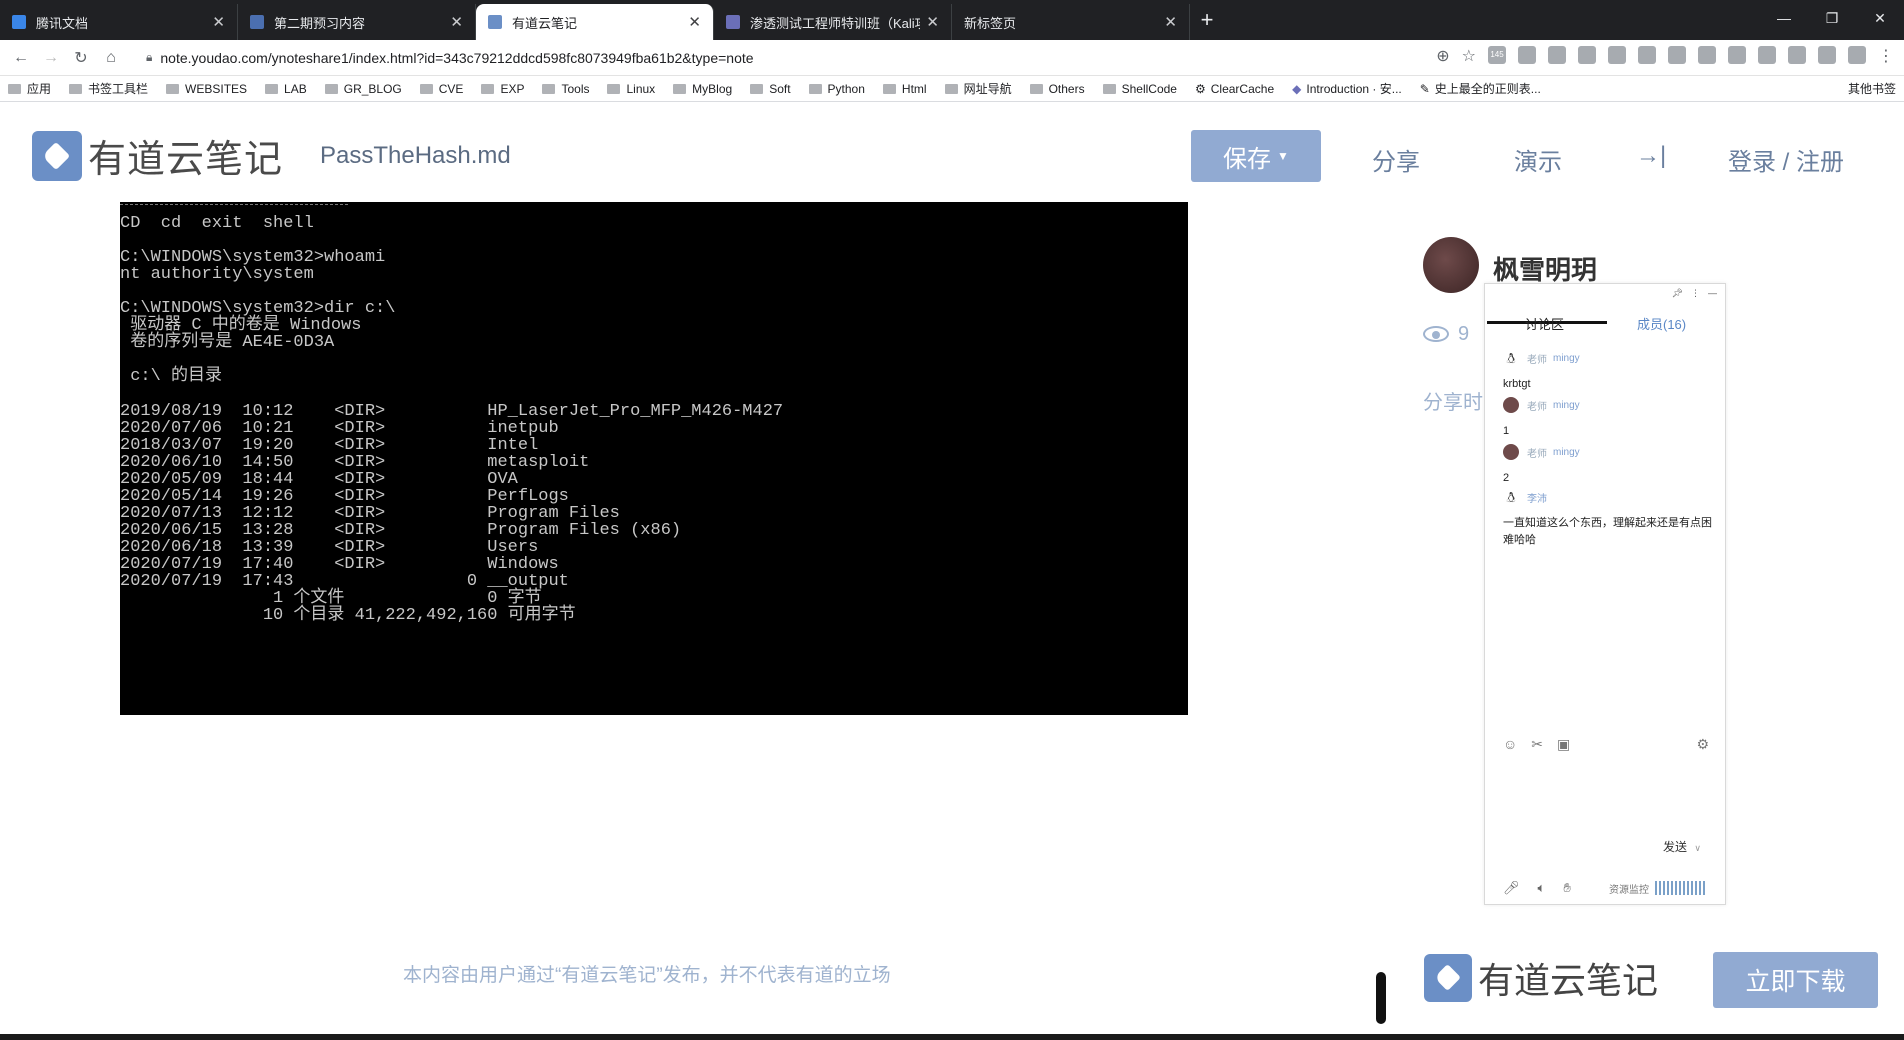  What do you see at coordinates (1677, 293) in the screenshot?
I see `pin-icon: 📌︎` at bounding box center [1677, 293].